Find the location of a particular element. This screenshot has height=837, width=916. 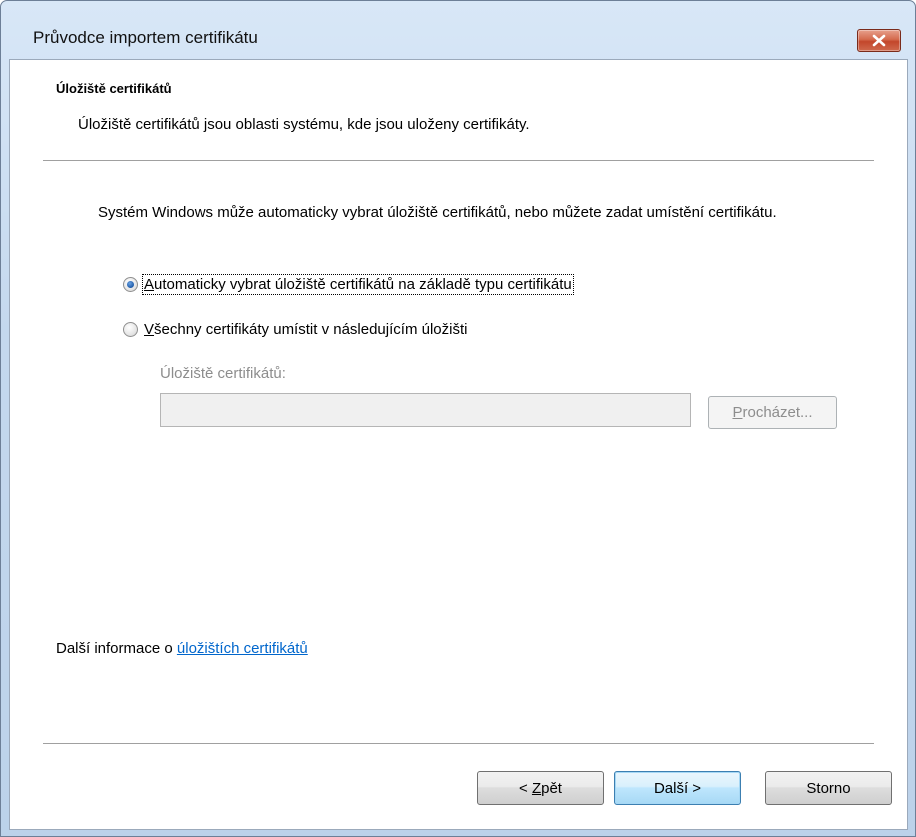

title-bar: Průvodce importem certifikátu is located at coordinates (458, 26).